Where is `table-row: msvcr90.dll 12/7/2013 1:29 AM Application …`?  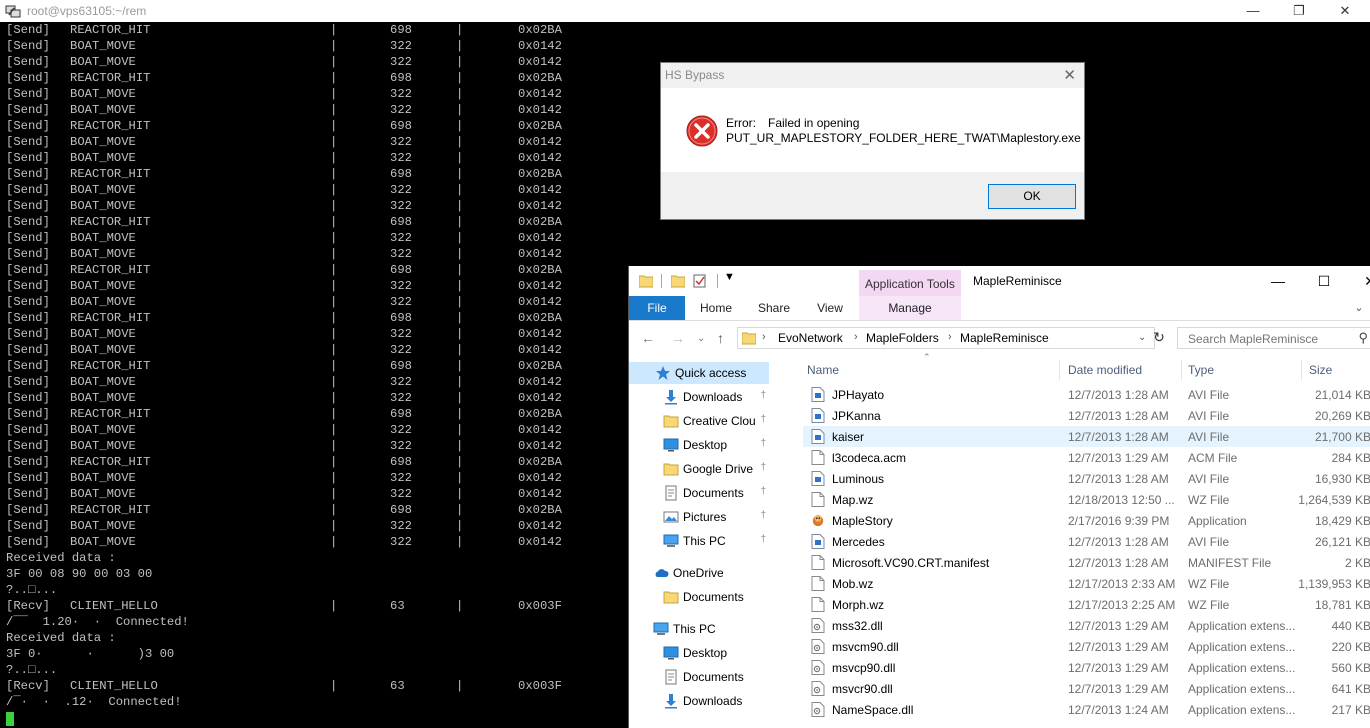
table-row: msvcr90.dll 12/7/2013 1:29 AM Application … is located at coordinates (1086, 688).